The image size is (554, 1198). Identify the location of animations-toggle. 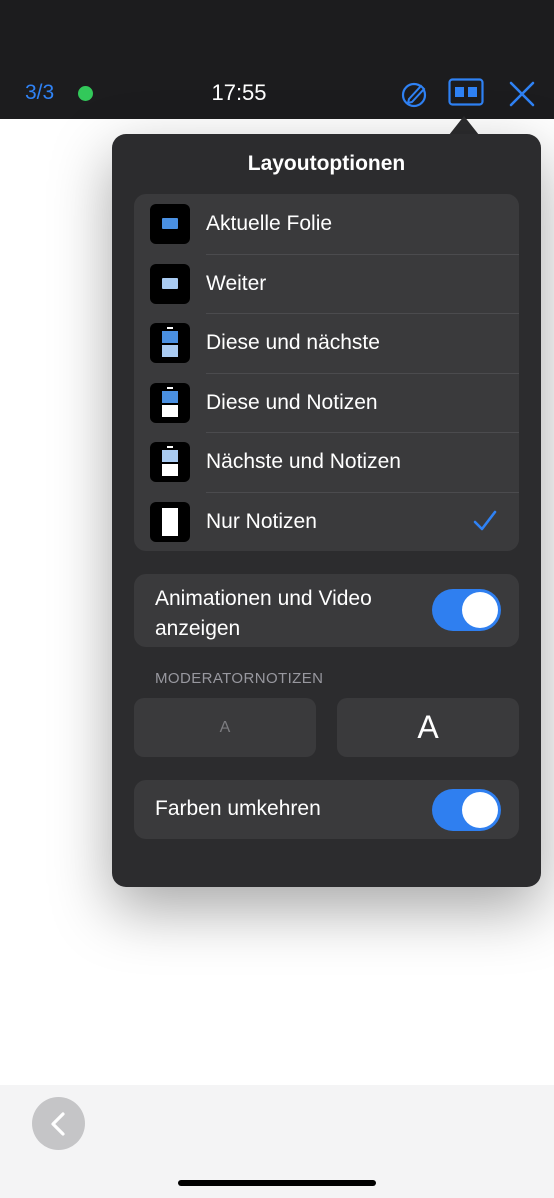
(466, 610).